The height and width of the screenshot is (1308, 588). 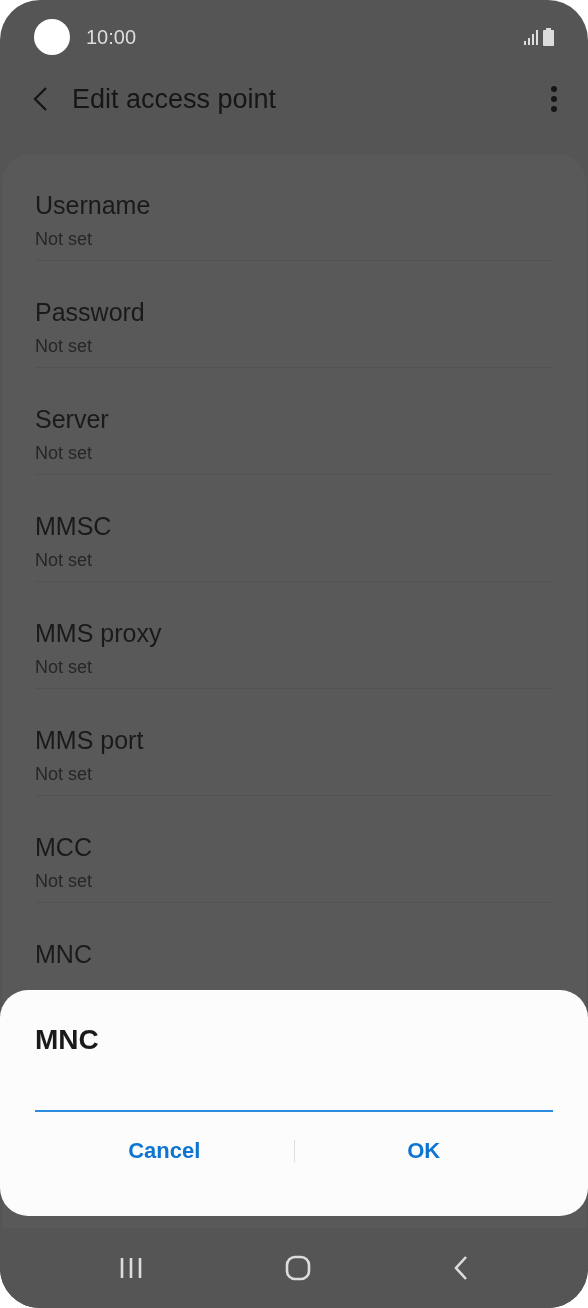 I want to click on setting-label: Password, so click(x=294, y=313).